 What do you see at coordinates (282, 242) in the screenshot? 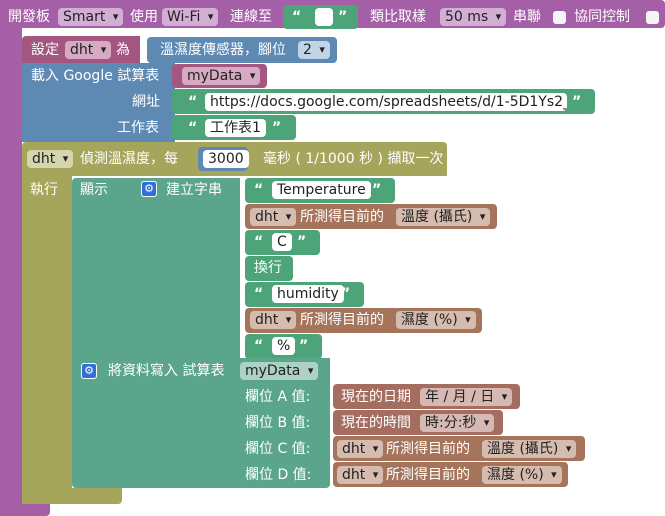
I see `celsius-text-field: C` at bounding box center [282, 242].